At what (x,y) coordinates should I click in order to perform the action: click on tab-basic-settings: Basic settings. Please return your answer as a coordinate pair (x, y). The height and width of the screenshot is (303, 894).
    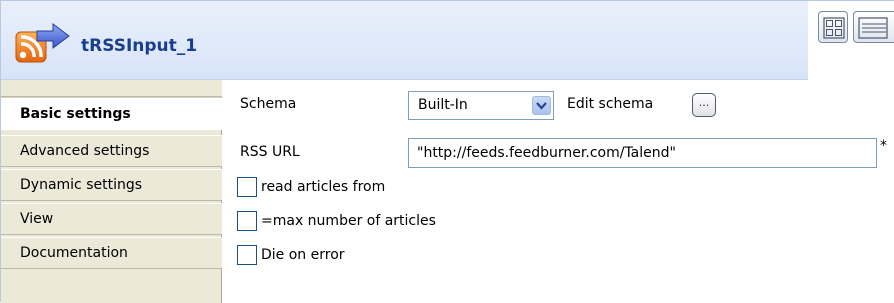
    Looking at the image, I should click on (112, 113).